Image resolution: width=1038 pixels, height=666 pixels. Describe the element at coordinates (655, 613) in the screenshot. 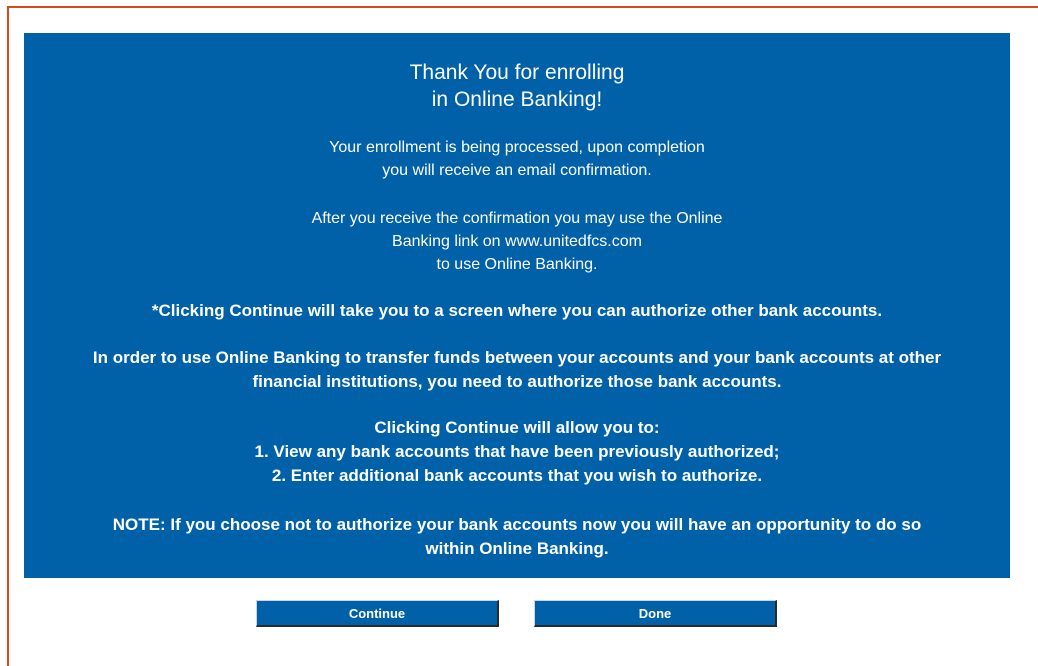

I see `done-button: Done` at that location.